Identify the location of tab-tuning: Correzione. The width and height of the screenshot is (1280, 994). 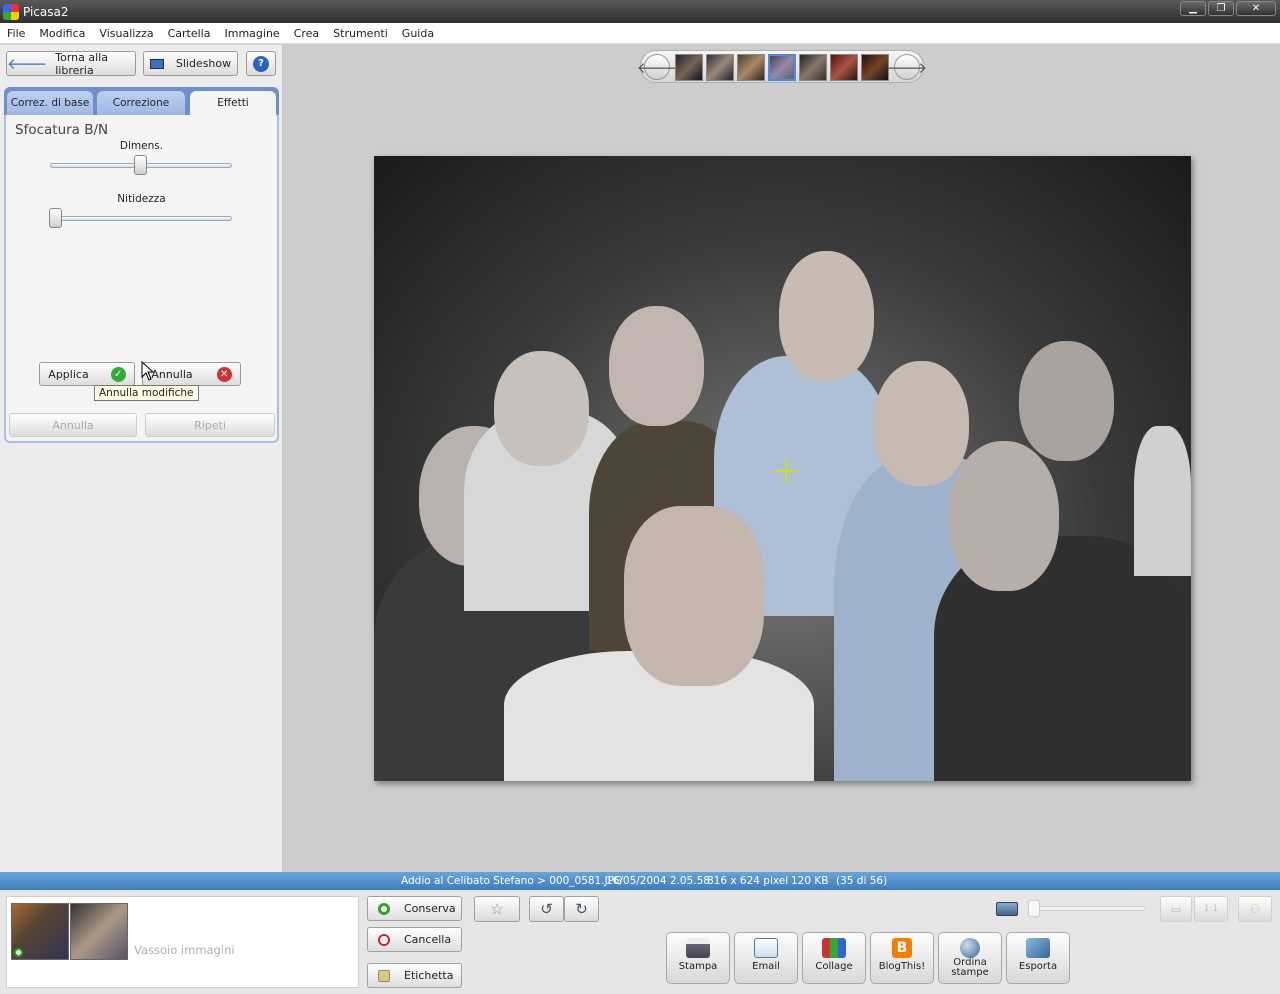
(141, 103).